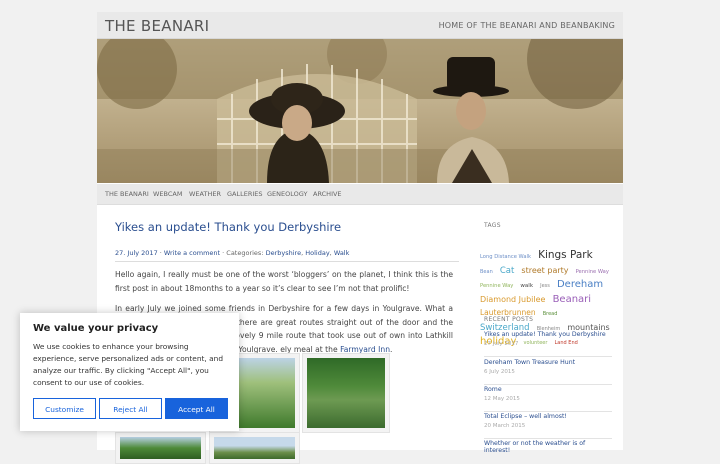 The height and width of the screenshot is (464, 720). I want to click on tag-link: Jess, so click(545, 286).